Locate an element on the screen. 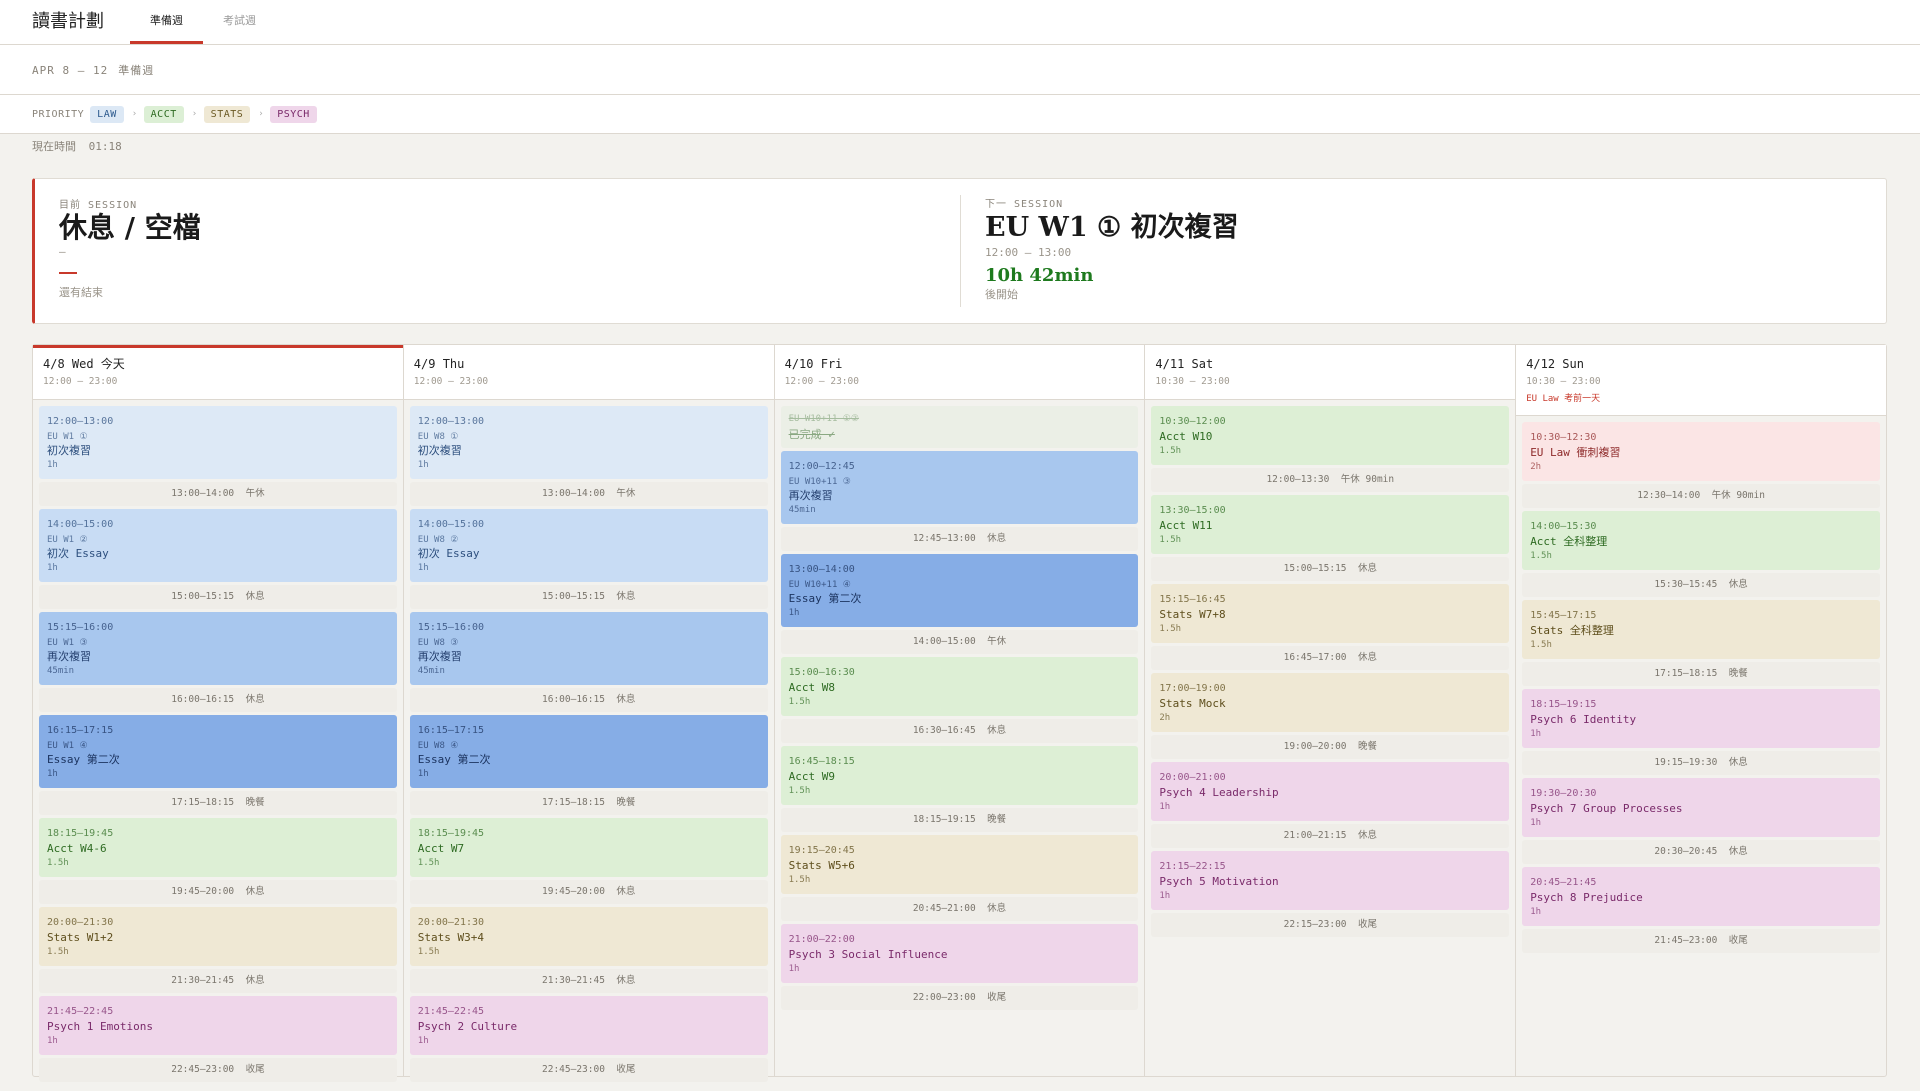  session-title: Psych 6 Identity is located at coordinates (1583, 719).